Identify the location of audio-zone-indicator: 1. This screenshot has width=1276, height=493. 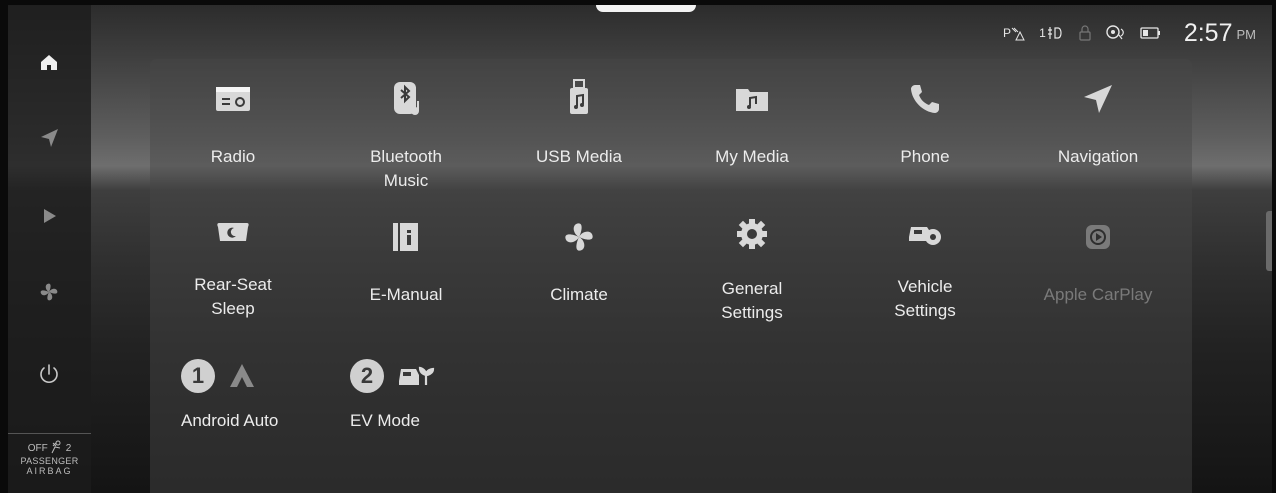
(1052, 33).